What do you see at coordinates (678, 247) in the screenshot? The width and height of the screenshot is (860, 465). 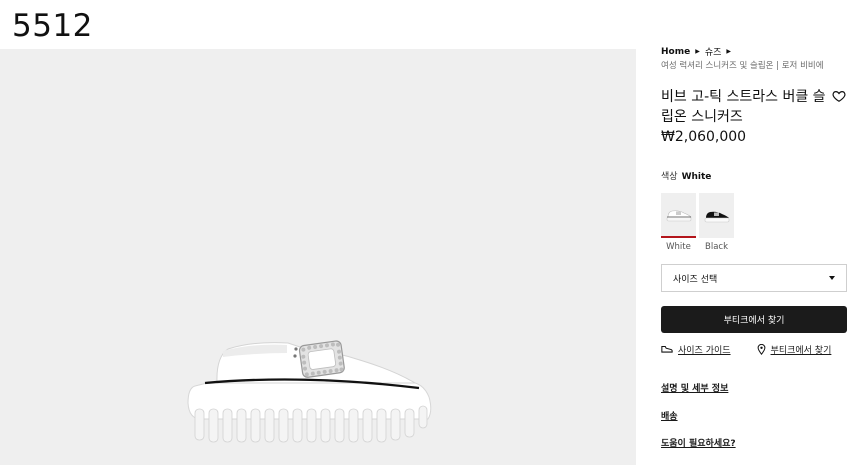 I see `swatch-white-label: White` at bounding box center [678, 247].